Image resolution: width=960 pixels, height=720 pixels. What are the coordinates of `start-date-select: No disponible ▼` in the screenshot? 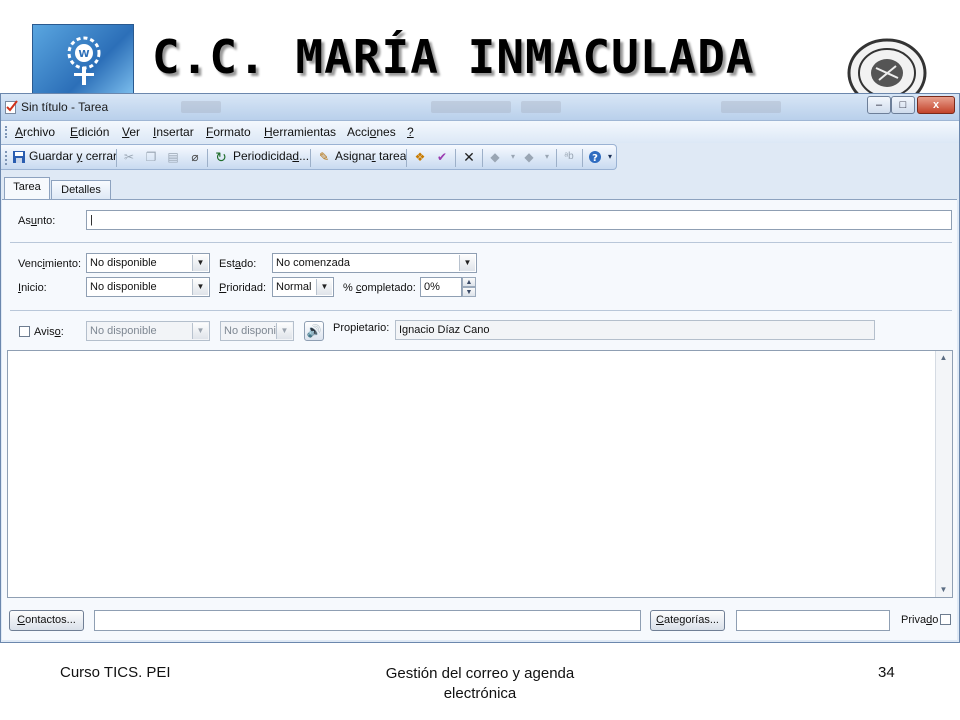 It's located at (148, 287).